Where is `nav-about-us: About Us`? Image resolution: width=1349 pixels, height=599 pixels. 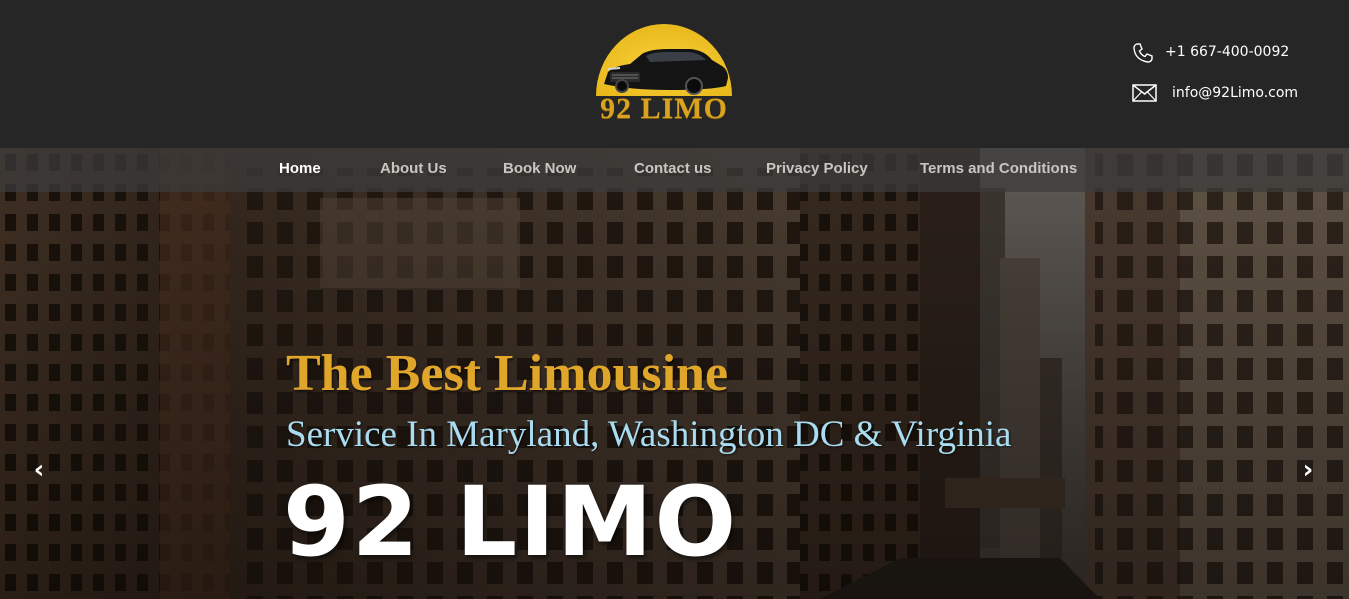
nav-about-us: About Us is located at coordinates (413, 168).